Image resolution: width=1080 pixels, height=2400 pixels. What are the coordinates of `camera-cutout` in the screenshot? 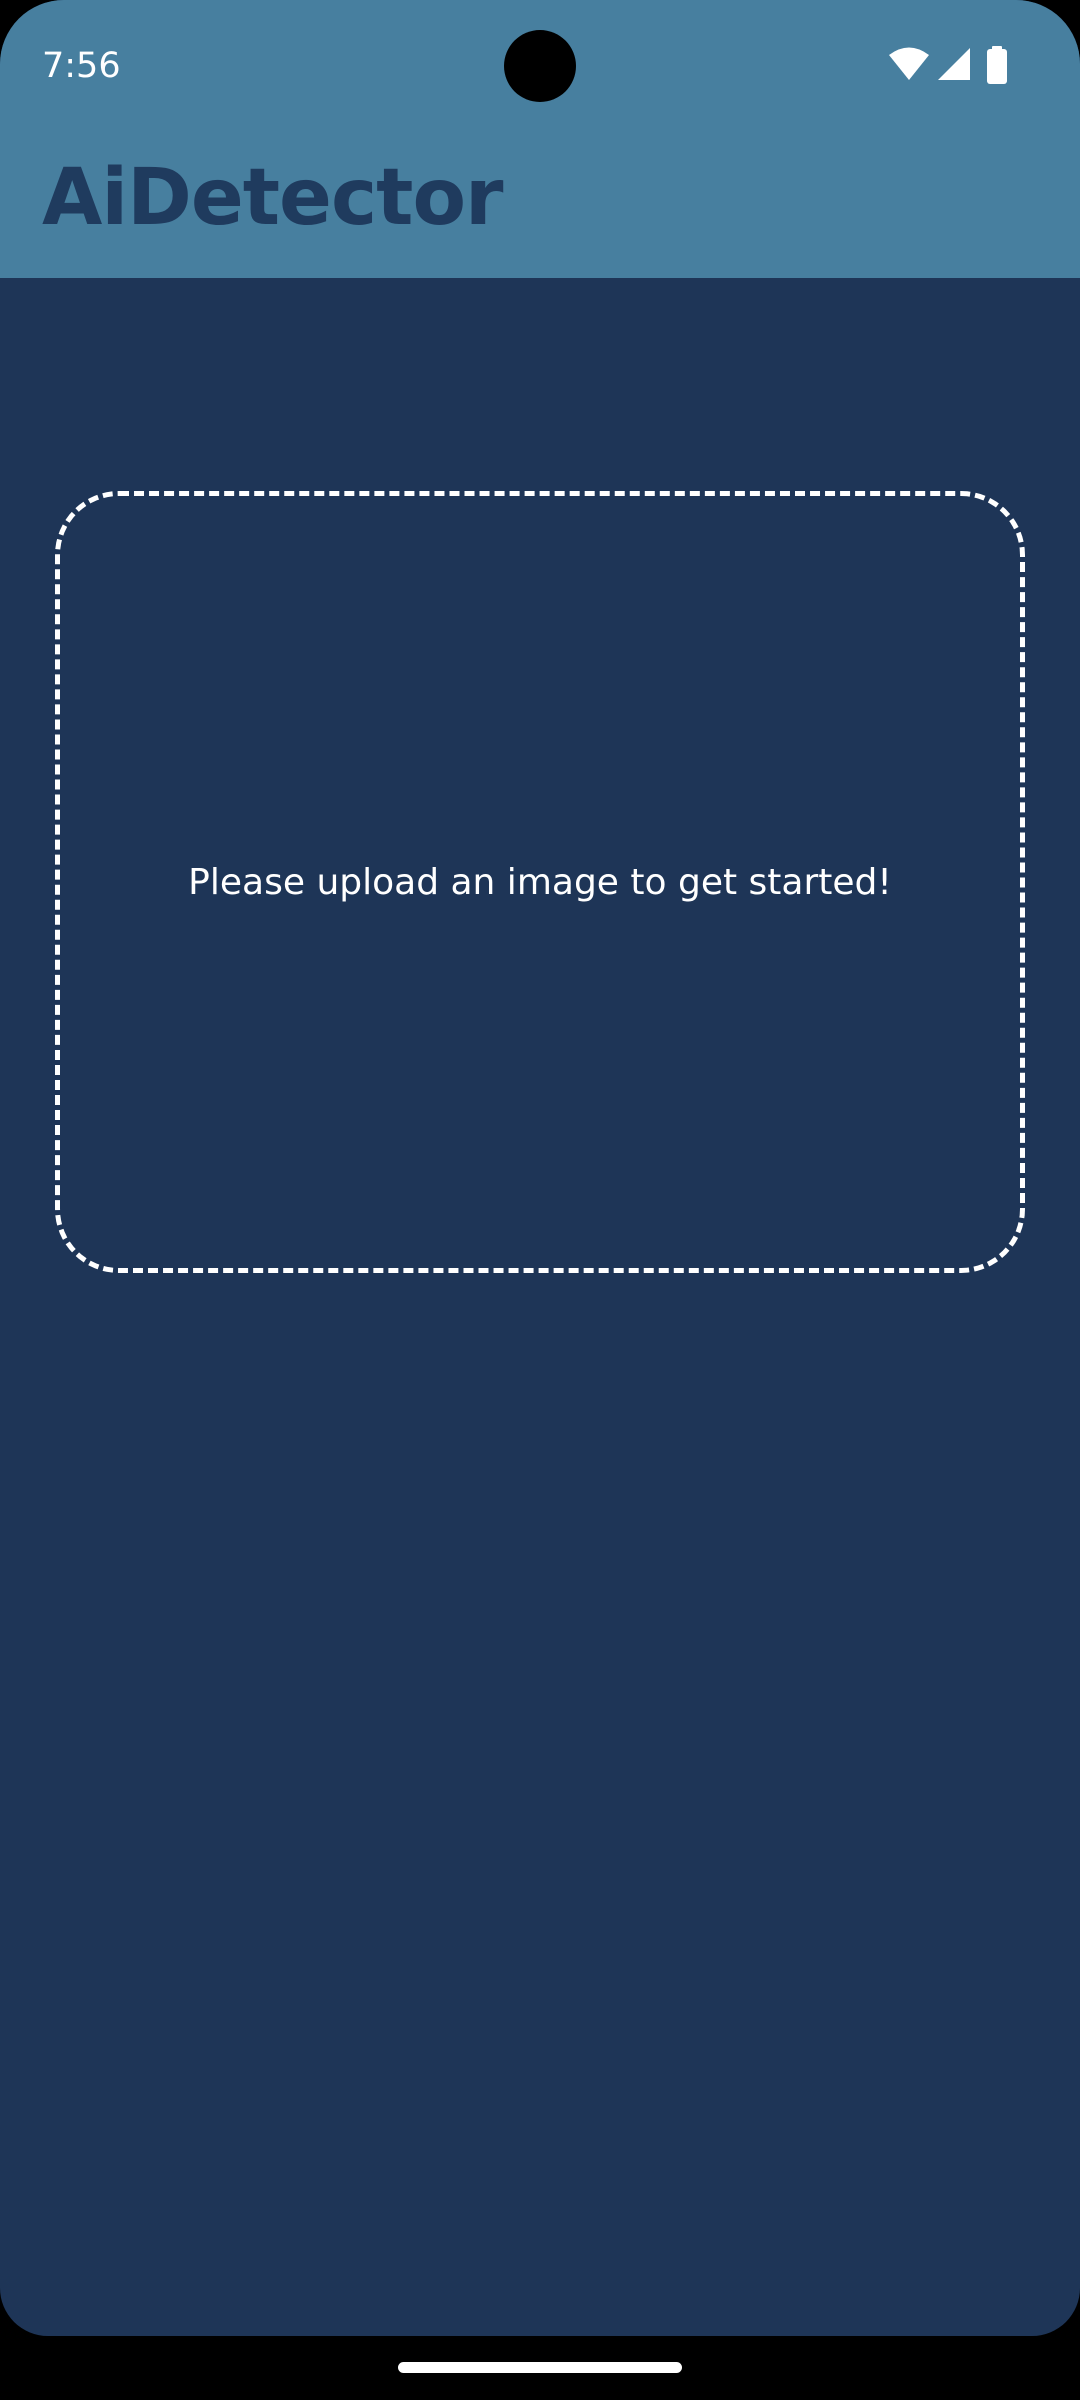 It's located at (540, 66).